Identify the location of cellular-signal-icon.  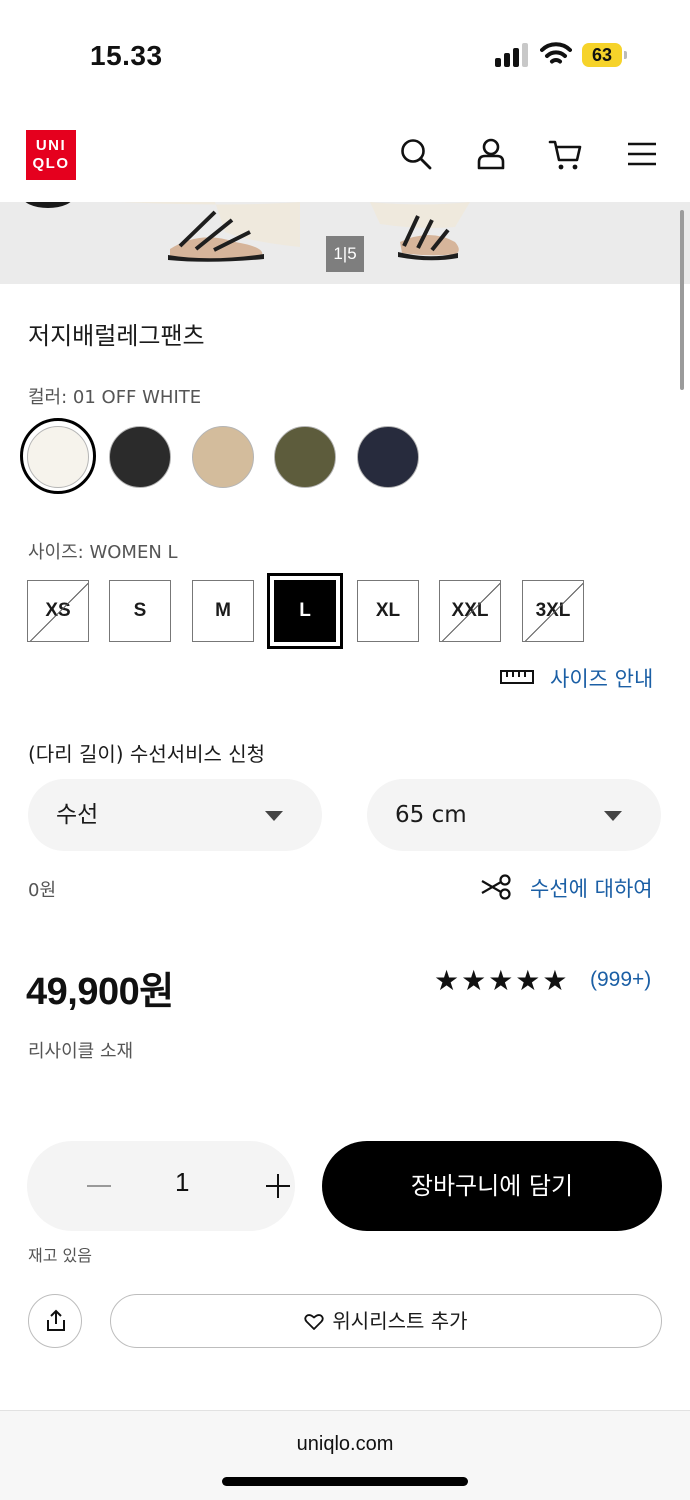
(511, 55).